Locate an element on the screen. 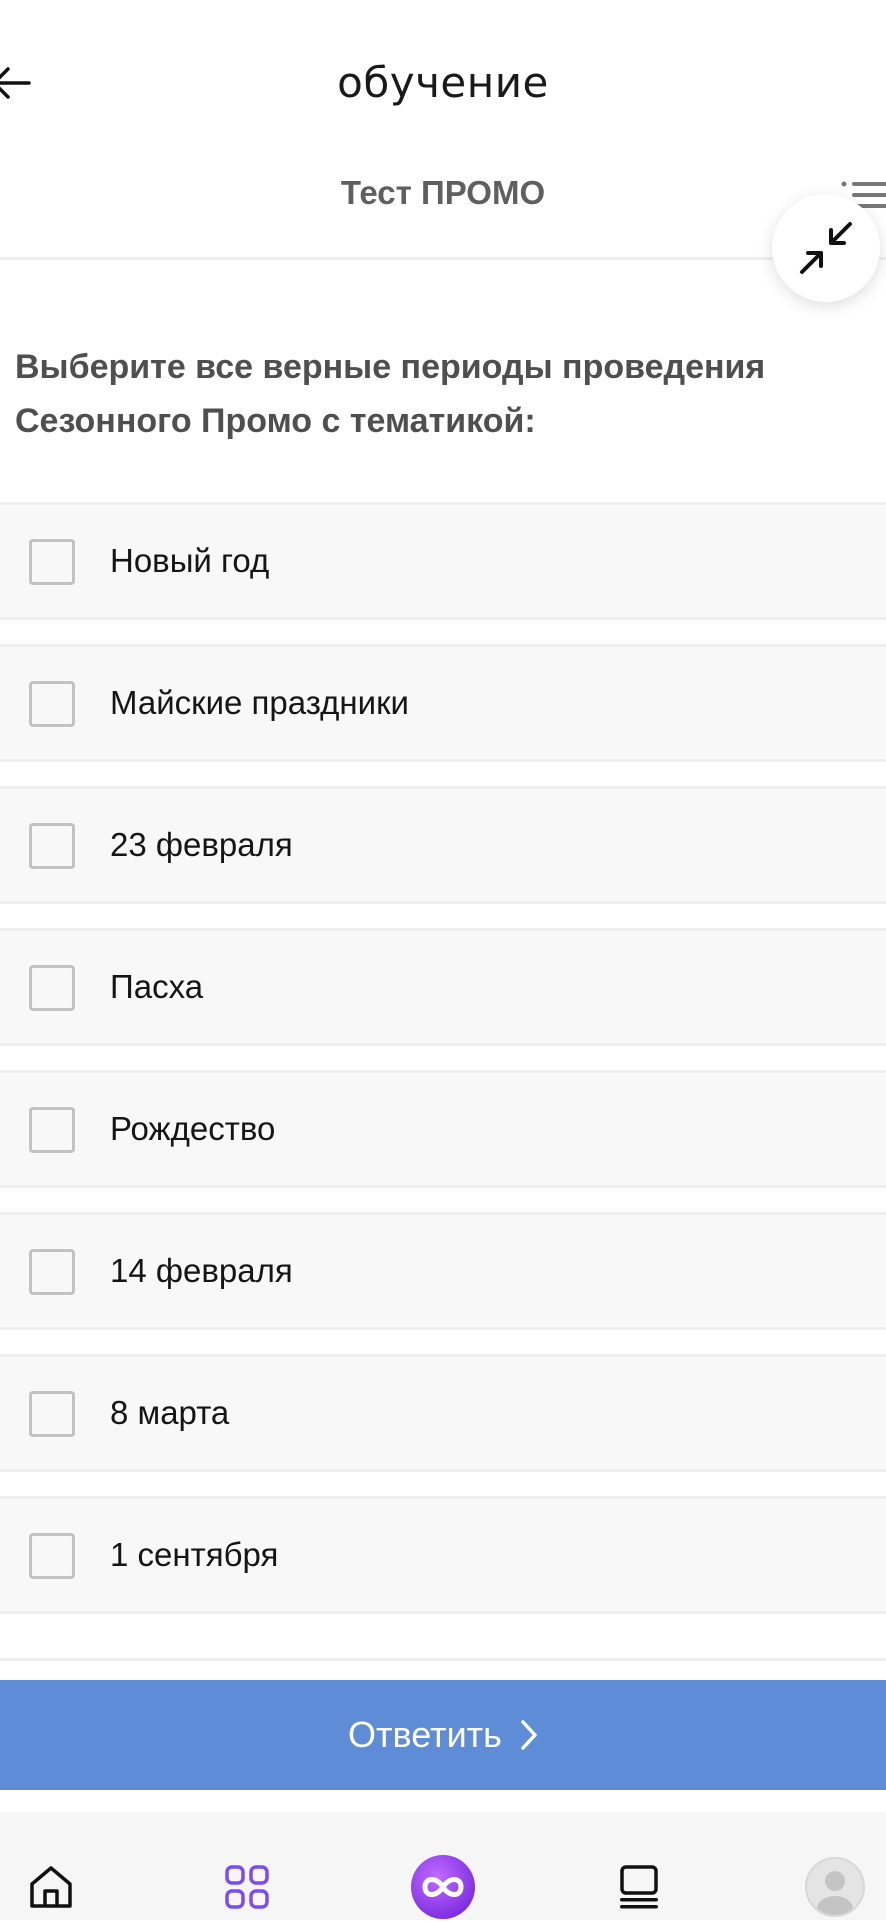 The width and height of the screenshot is (886, 1922). option-item: Пасха is located at coordinates (443, 987).